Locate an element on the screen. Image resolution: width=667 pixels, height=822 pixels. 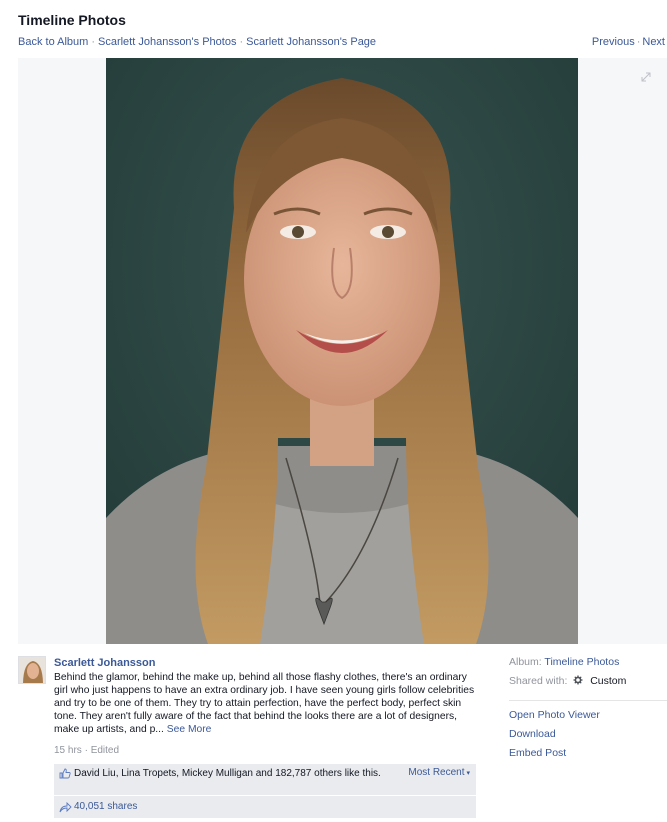
breadcrumb-photos: Scarlett Johansson's Photos is located at coordinates (167, 42).